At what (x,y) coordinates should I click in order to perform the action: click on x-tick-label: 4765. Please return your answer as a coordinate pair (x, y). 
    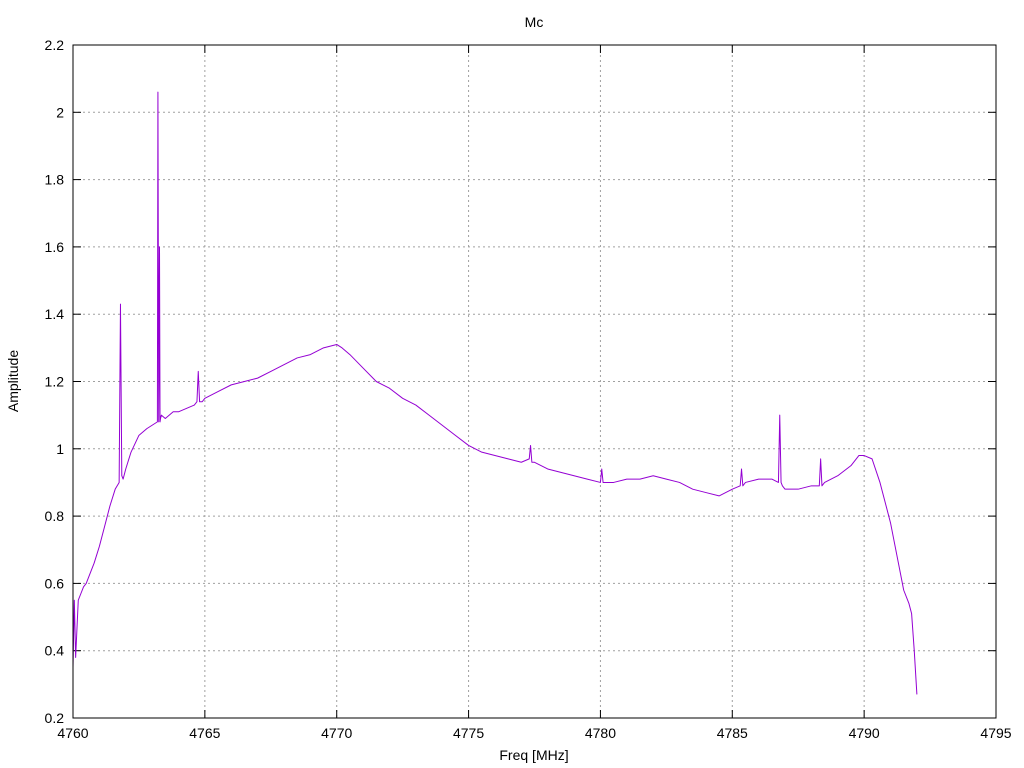
    Looking at the image, I should click on (204, 733).